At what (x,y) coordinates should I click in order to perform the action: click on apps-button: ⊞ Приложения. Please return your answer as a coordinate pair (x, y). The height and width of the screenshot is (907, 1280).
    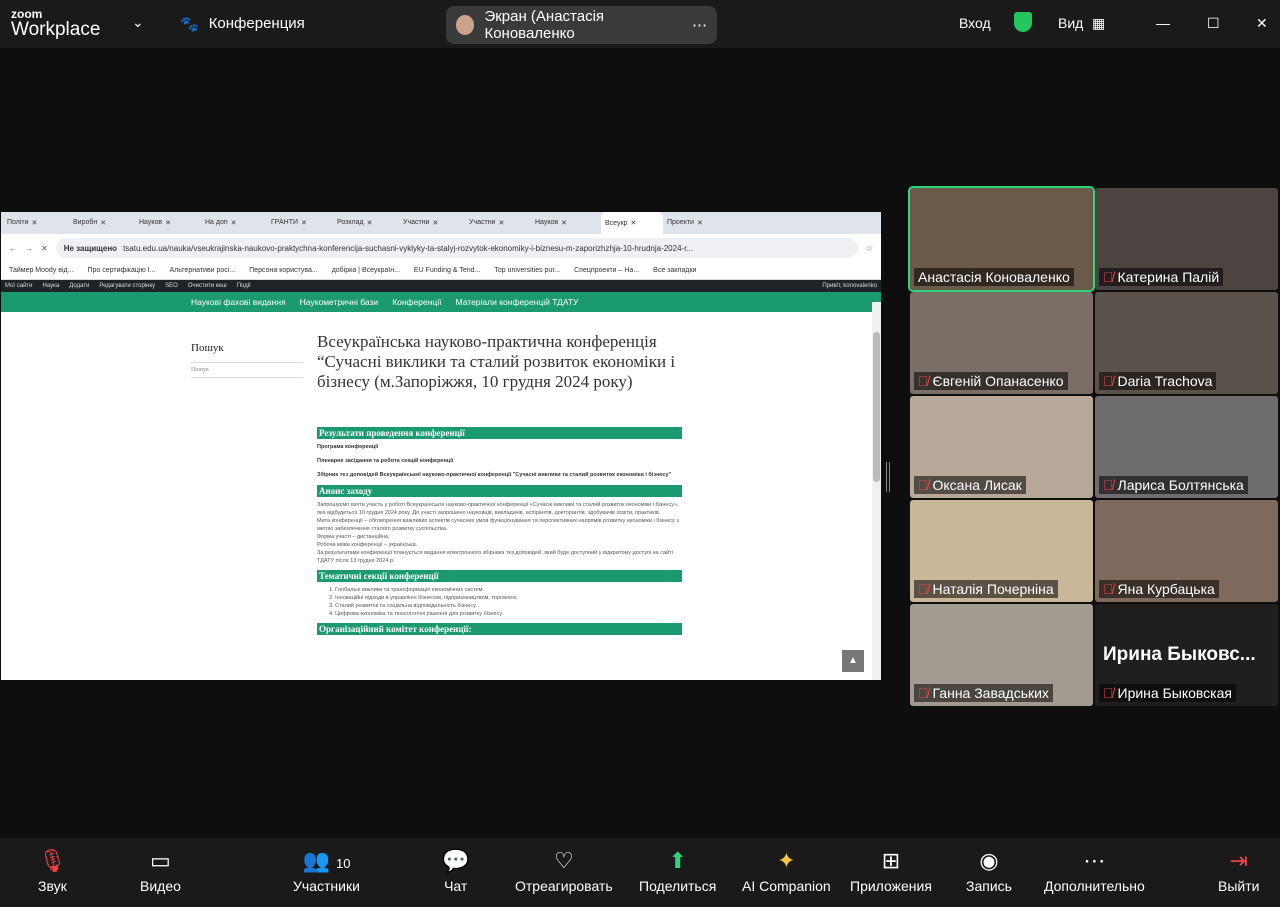
    Looking at the image, I should click on (891, 871).